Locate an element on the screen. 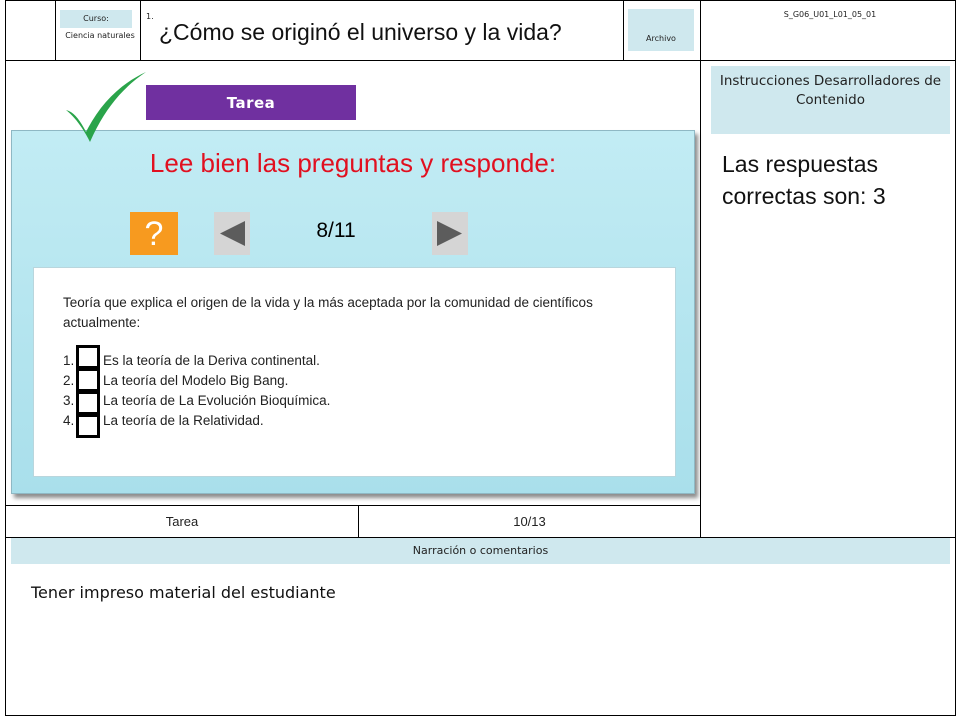  option-3: 3. La teoría de La Evolución Bioquímica. is located at coordinates (196, 400).